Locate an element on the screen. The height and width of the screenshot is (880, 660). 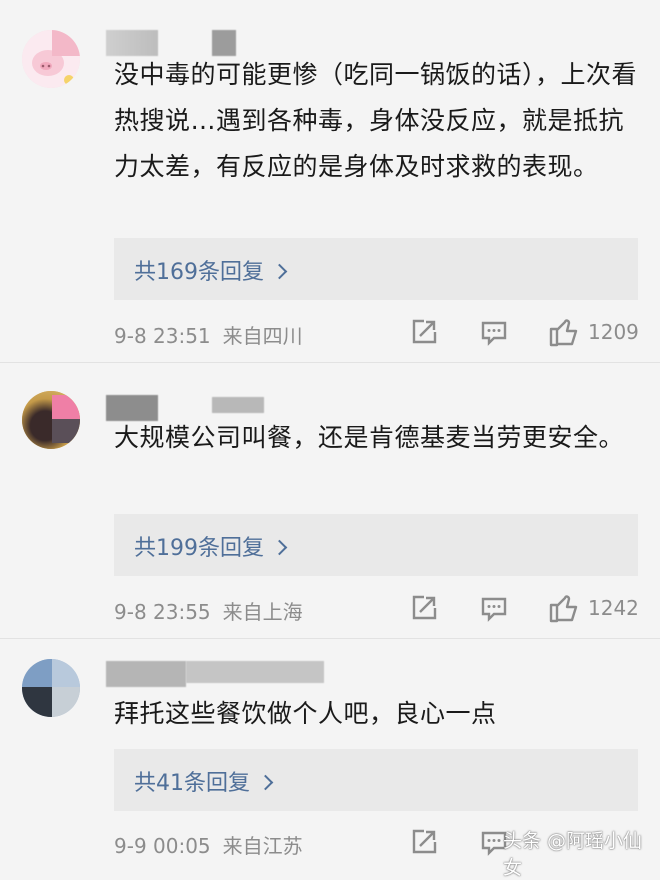
view-replies-link: 共169条回复 is located at coordinates (211, 270).